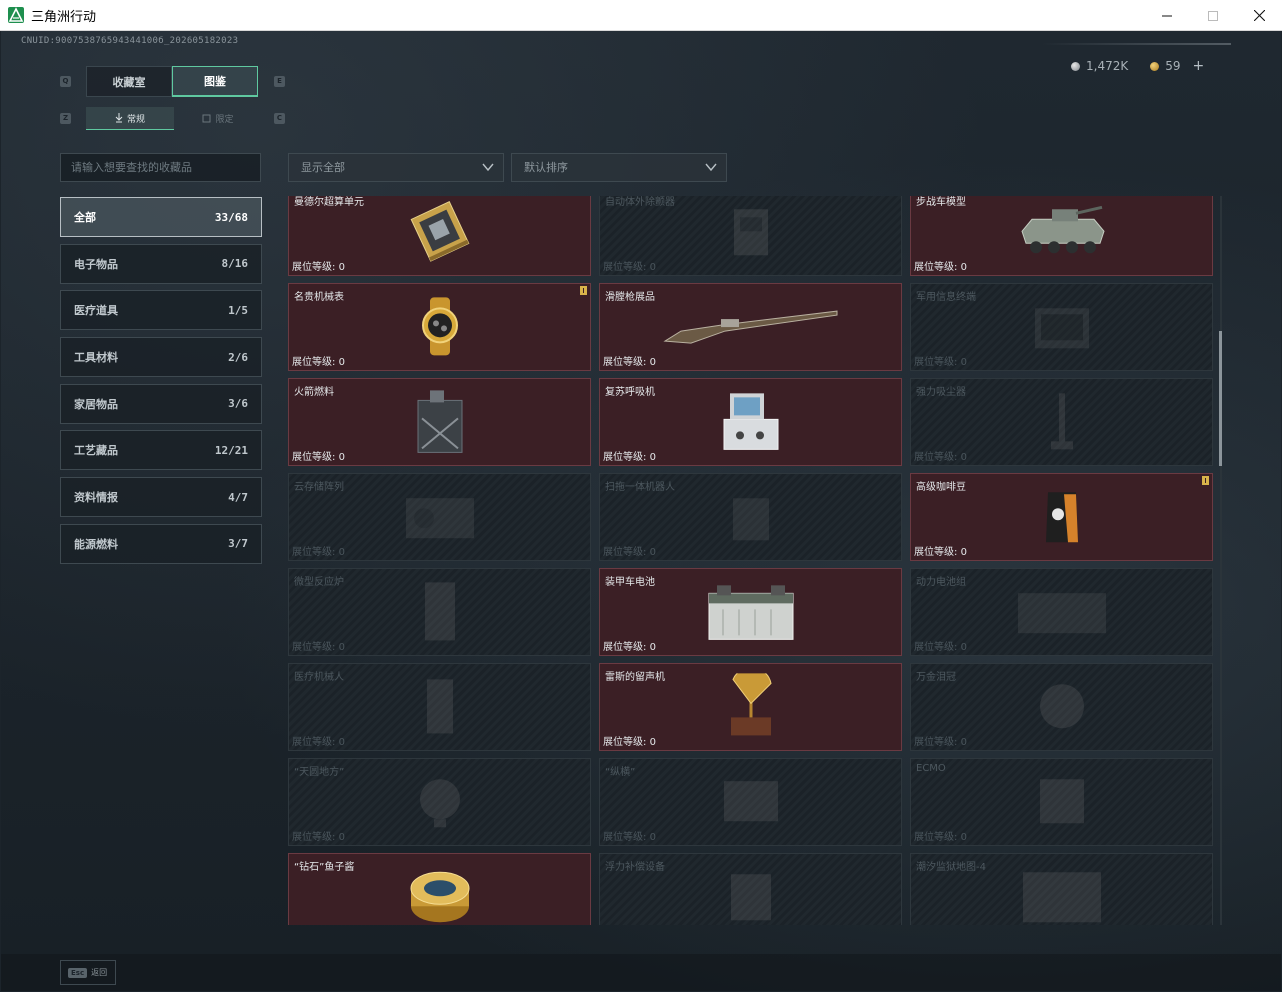  I want to click on collection-item-card: ECMO 展位等级: 0, so click(1061, 802).